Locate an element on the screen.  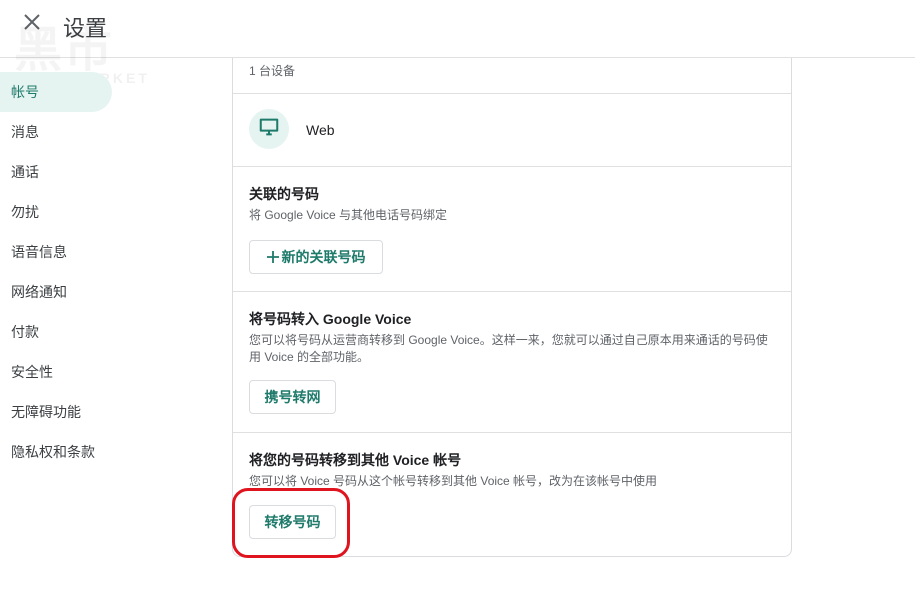
close-button is located at coordinates (32, 24).